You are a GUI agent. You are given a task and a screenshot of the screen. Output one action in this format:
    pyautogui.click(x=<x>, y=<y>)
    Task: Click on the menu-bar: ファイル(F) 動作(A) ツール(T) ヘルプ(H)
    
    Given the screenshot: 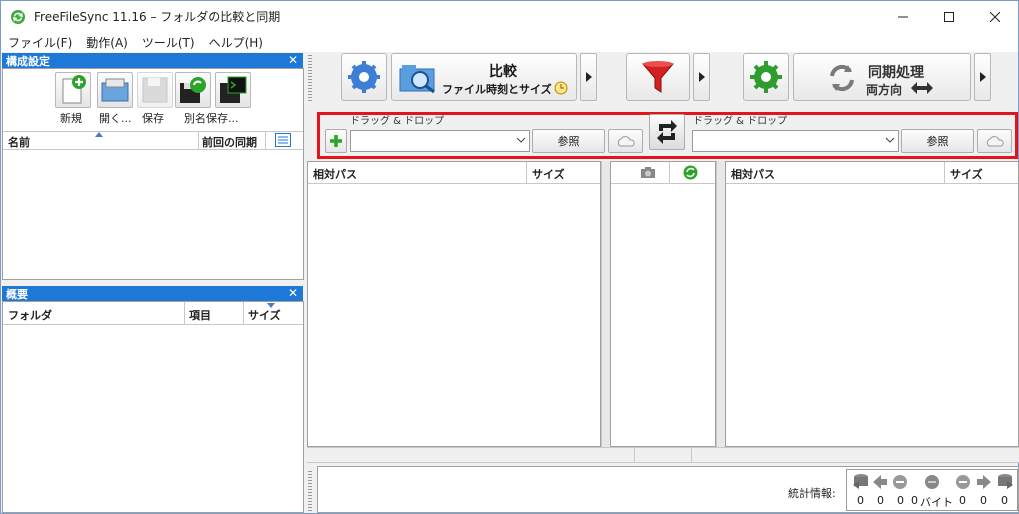 What is the action you would take?
    pyautogui.click(x=509, y=42)
    